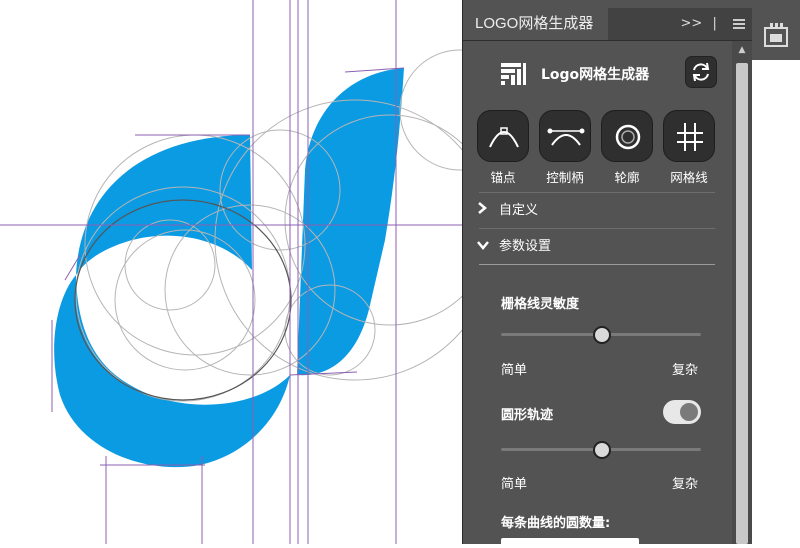 This screenshot has width=800, height=548. I want to click on tool-label: 轮廓, so click(627, 177).